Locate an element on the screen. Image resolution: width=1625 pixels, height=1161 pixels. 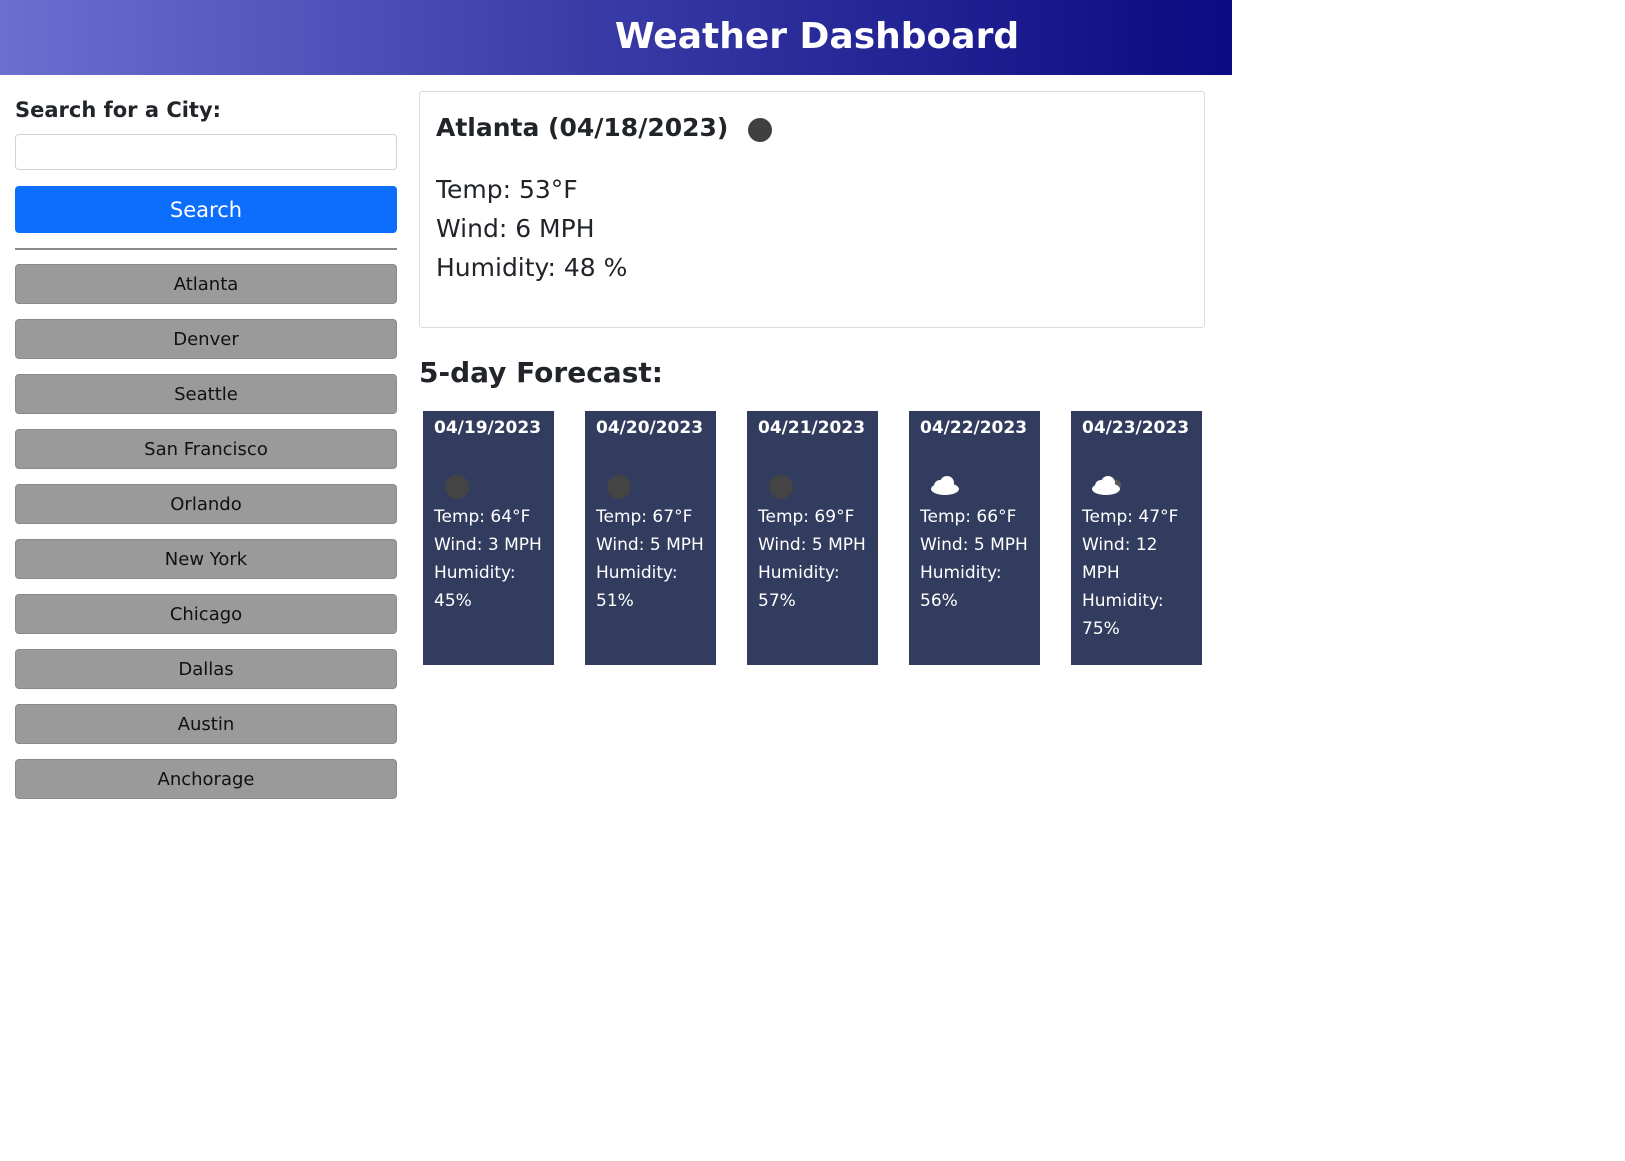
forecast-temp: Temp: 47°F is located at coordinates (1130, 517).